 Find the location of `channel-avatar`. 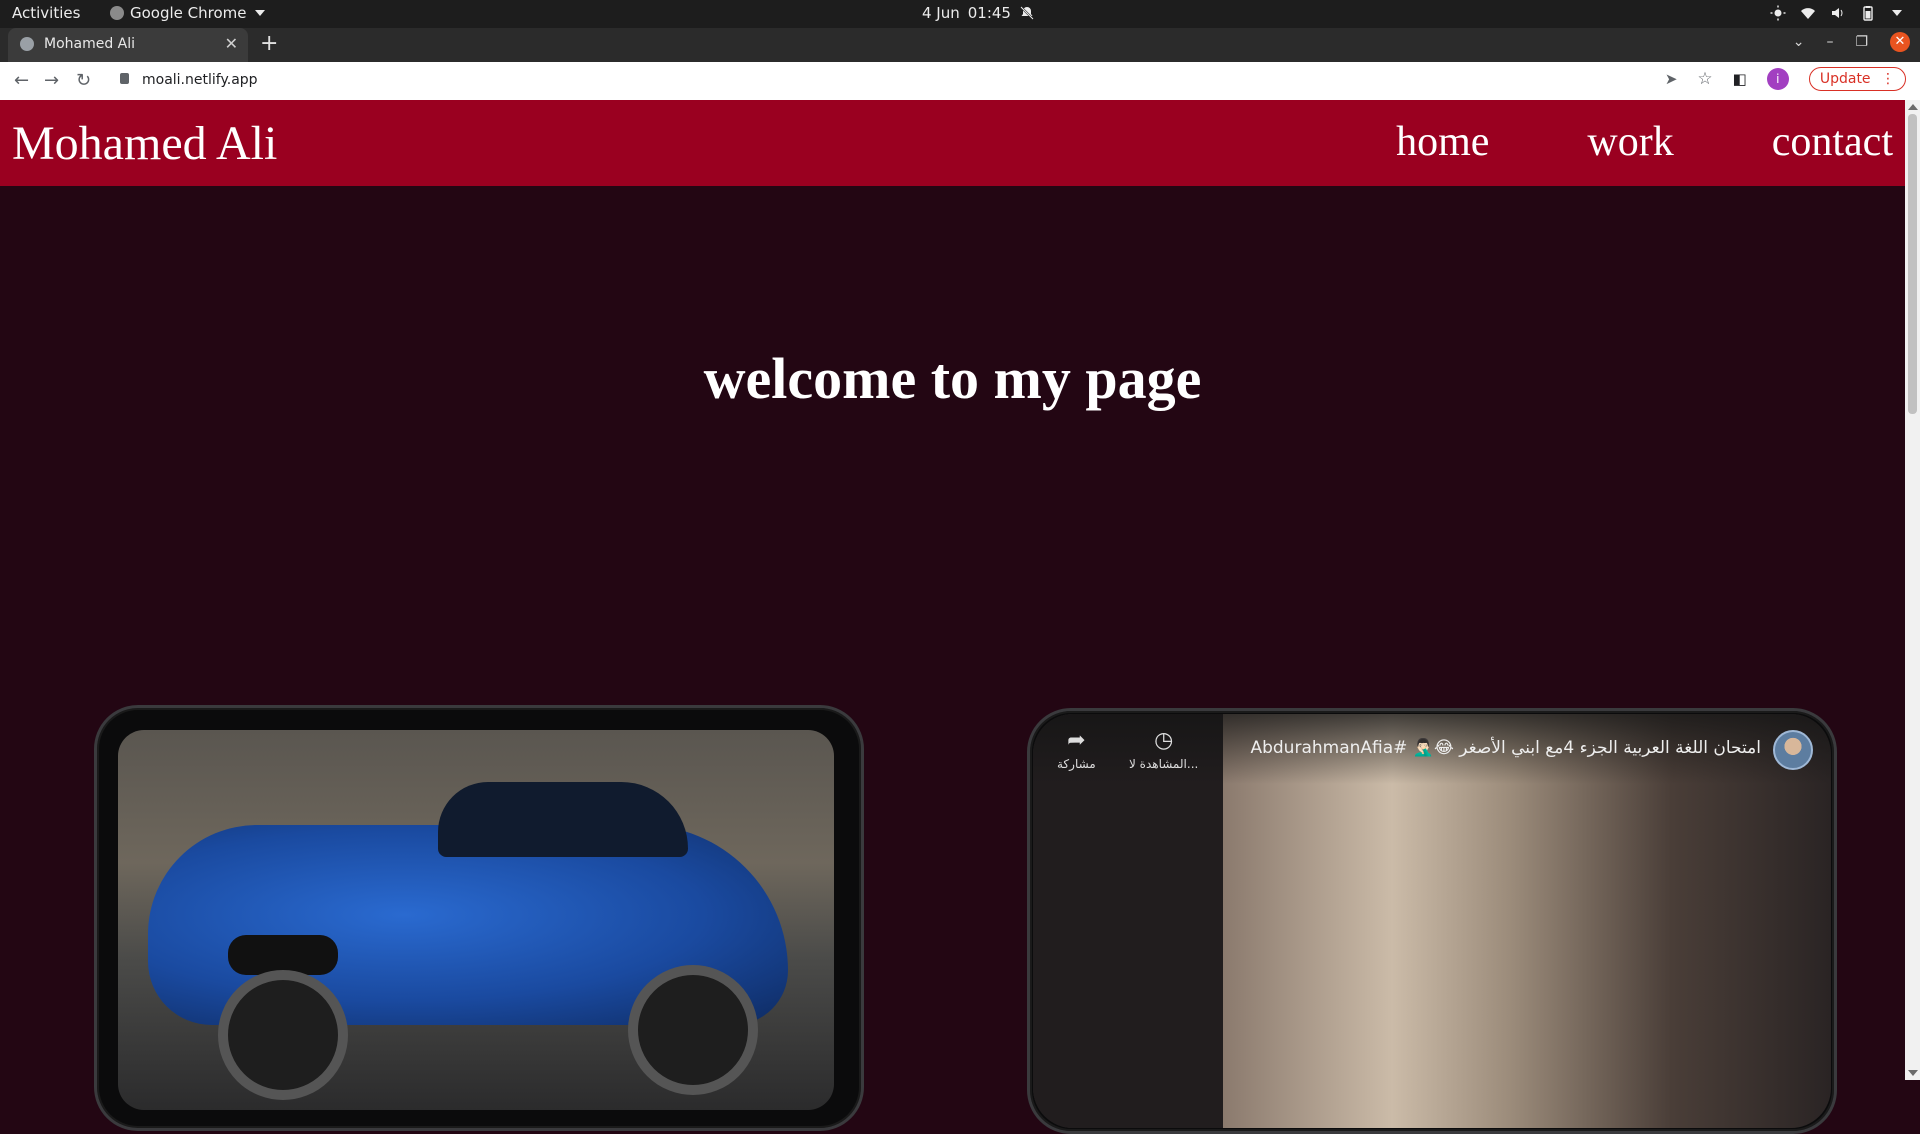

channel-avatar is located at coordinates (1793, 750).